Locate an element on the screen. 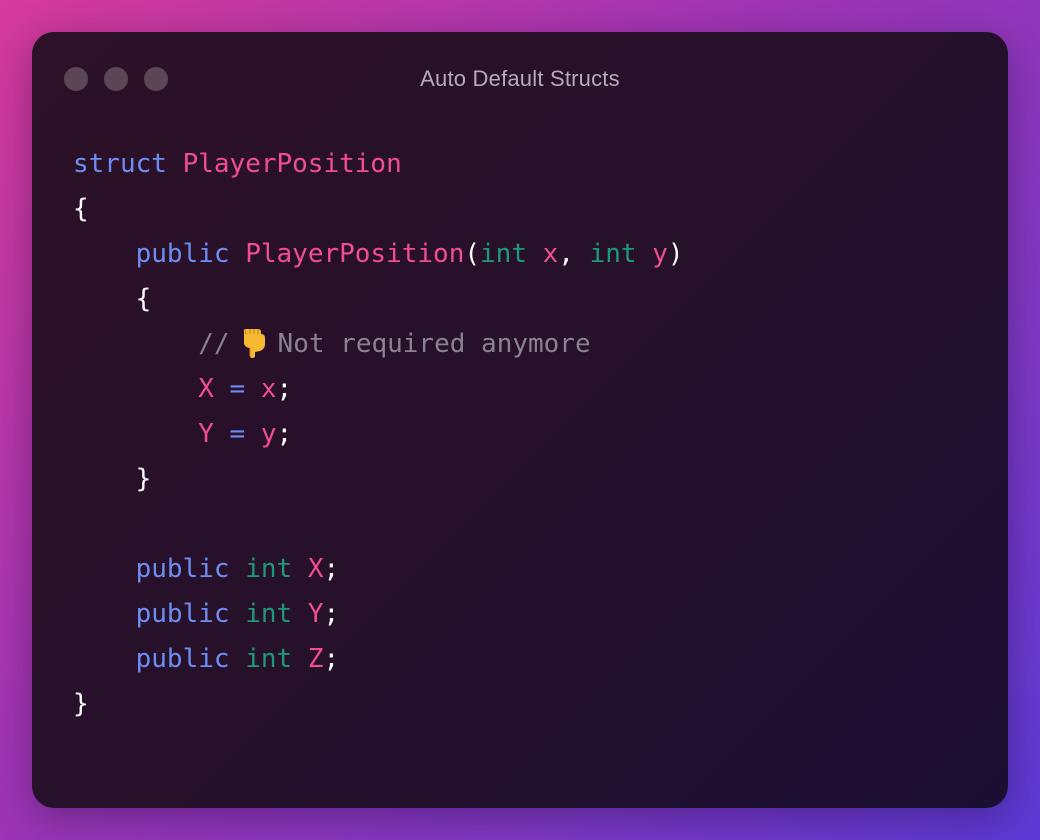  code-line-2: { is located at coordinates (378, 209).